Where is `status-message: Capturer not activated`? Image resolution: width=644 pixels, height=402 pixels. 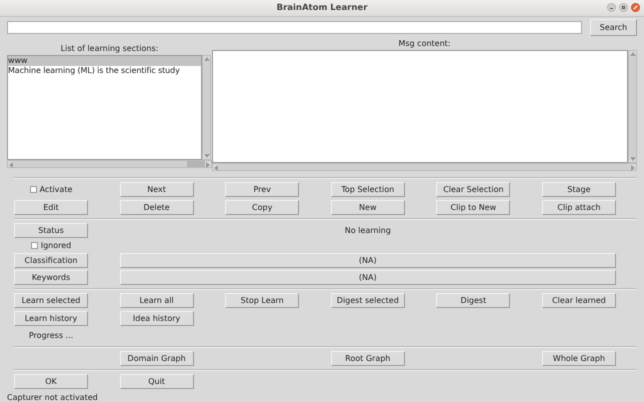
status-message: Capturer not activated is located at coordinates (52, 397).